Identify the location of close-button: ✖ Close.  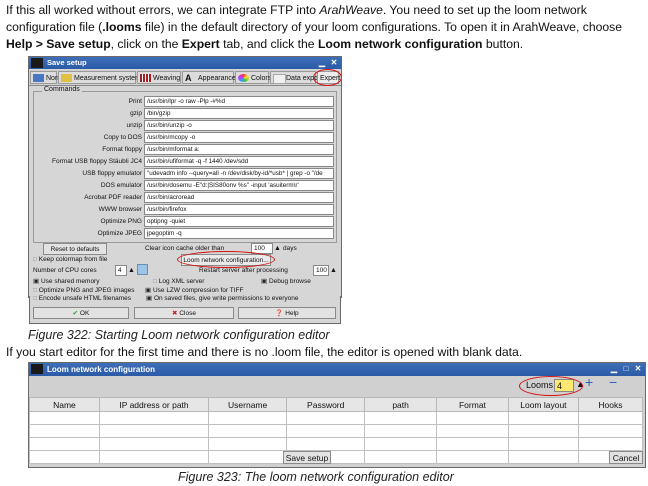
(184, 313).